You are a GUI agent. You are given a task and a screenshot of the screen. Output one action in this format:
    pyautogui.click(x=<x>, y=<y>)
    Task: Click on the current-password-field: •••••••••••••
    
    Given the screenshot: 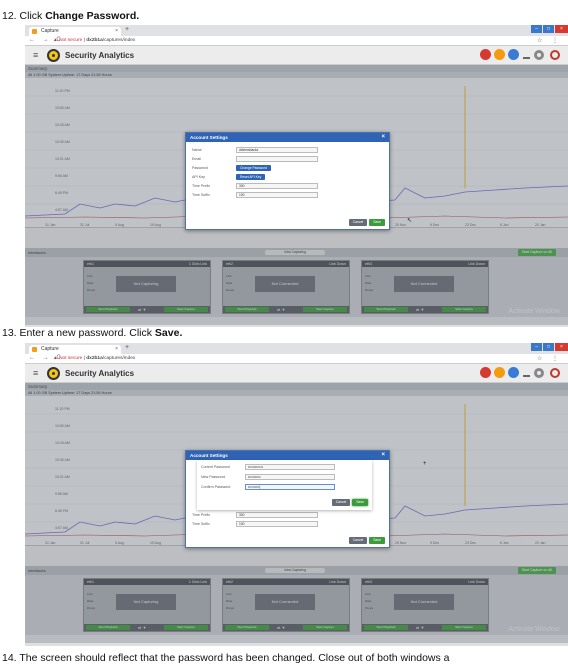 What is the action you would take?
    pyautogui.click(x=290, y=467)
    